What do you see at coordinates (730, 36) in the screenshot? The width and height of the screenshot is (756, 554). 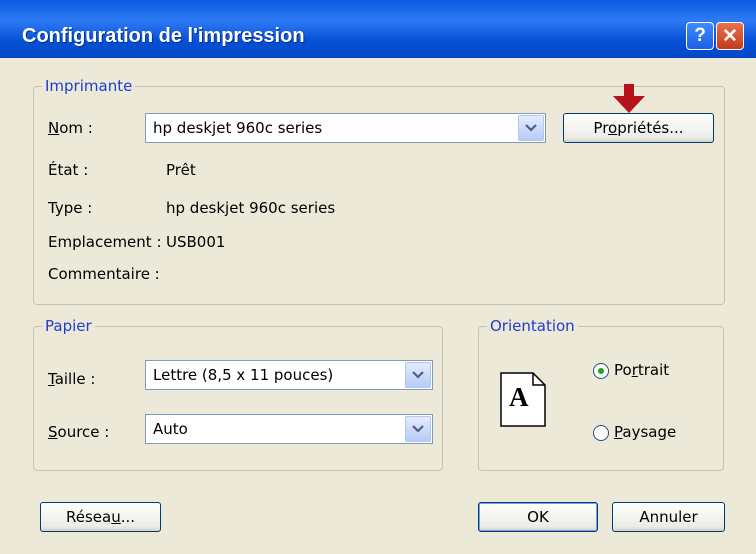 I see `close-button: ✕` at bounding box center [730, 36].